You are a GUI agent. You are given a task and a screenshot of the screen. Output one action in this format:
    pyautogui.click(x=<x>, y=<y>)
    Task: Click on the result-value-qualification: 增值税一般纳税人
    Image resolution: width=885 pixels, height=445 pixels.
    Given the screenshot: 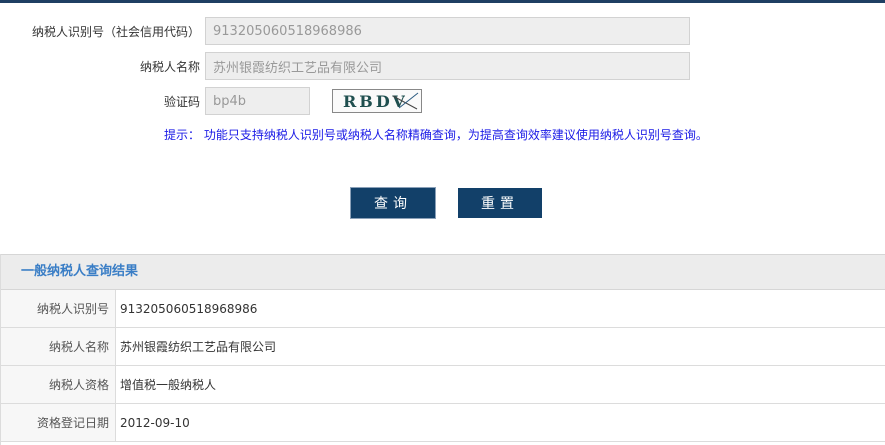 What is the action you would take?
    pyautogui.click(x=500, y=384)
    